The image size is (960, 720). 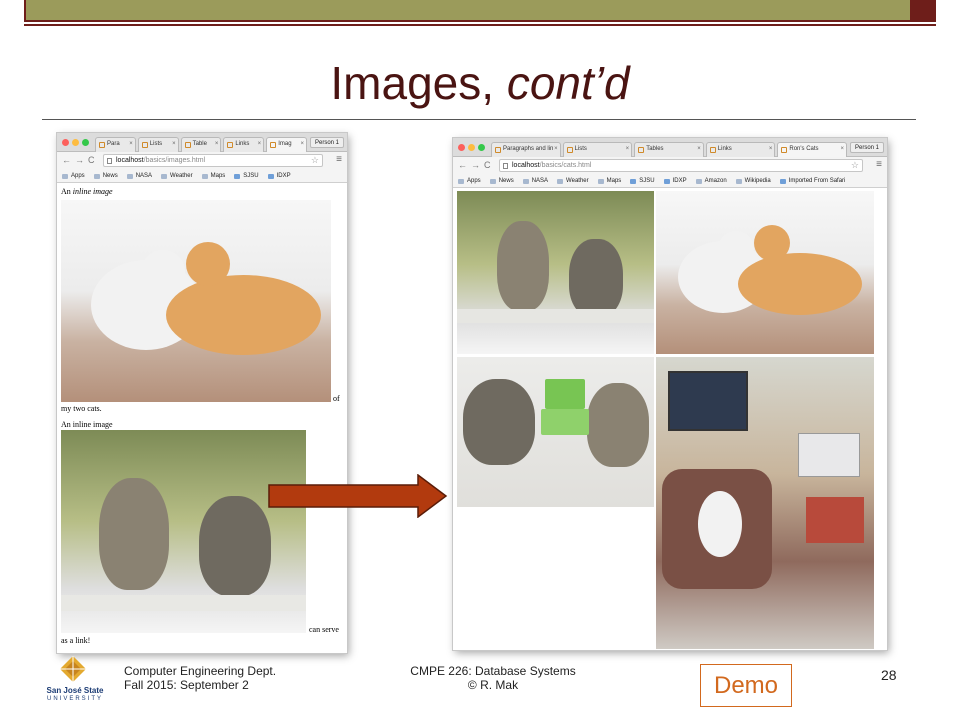 I want to click on header-band, so click(x=468, y=11).